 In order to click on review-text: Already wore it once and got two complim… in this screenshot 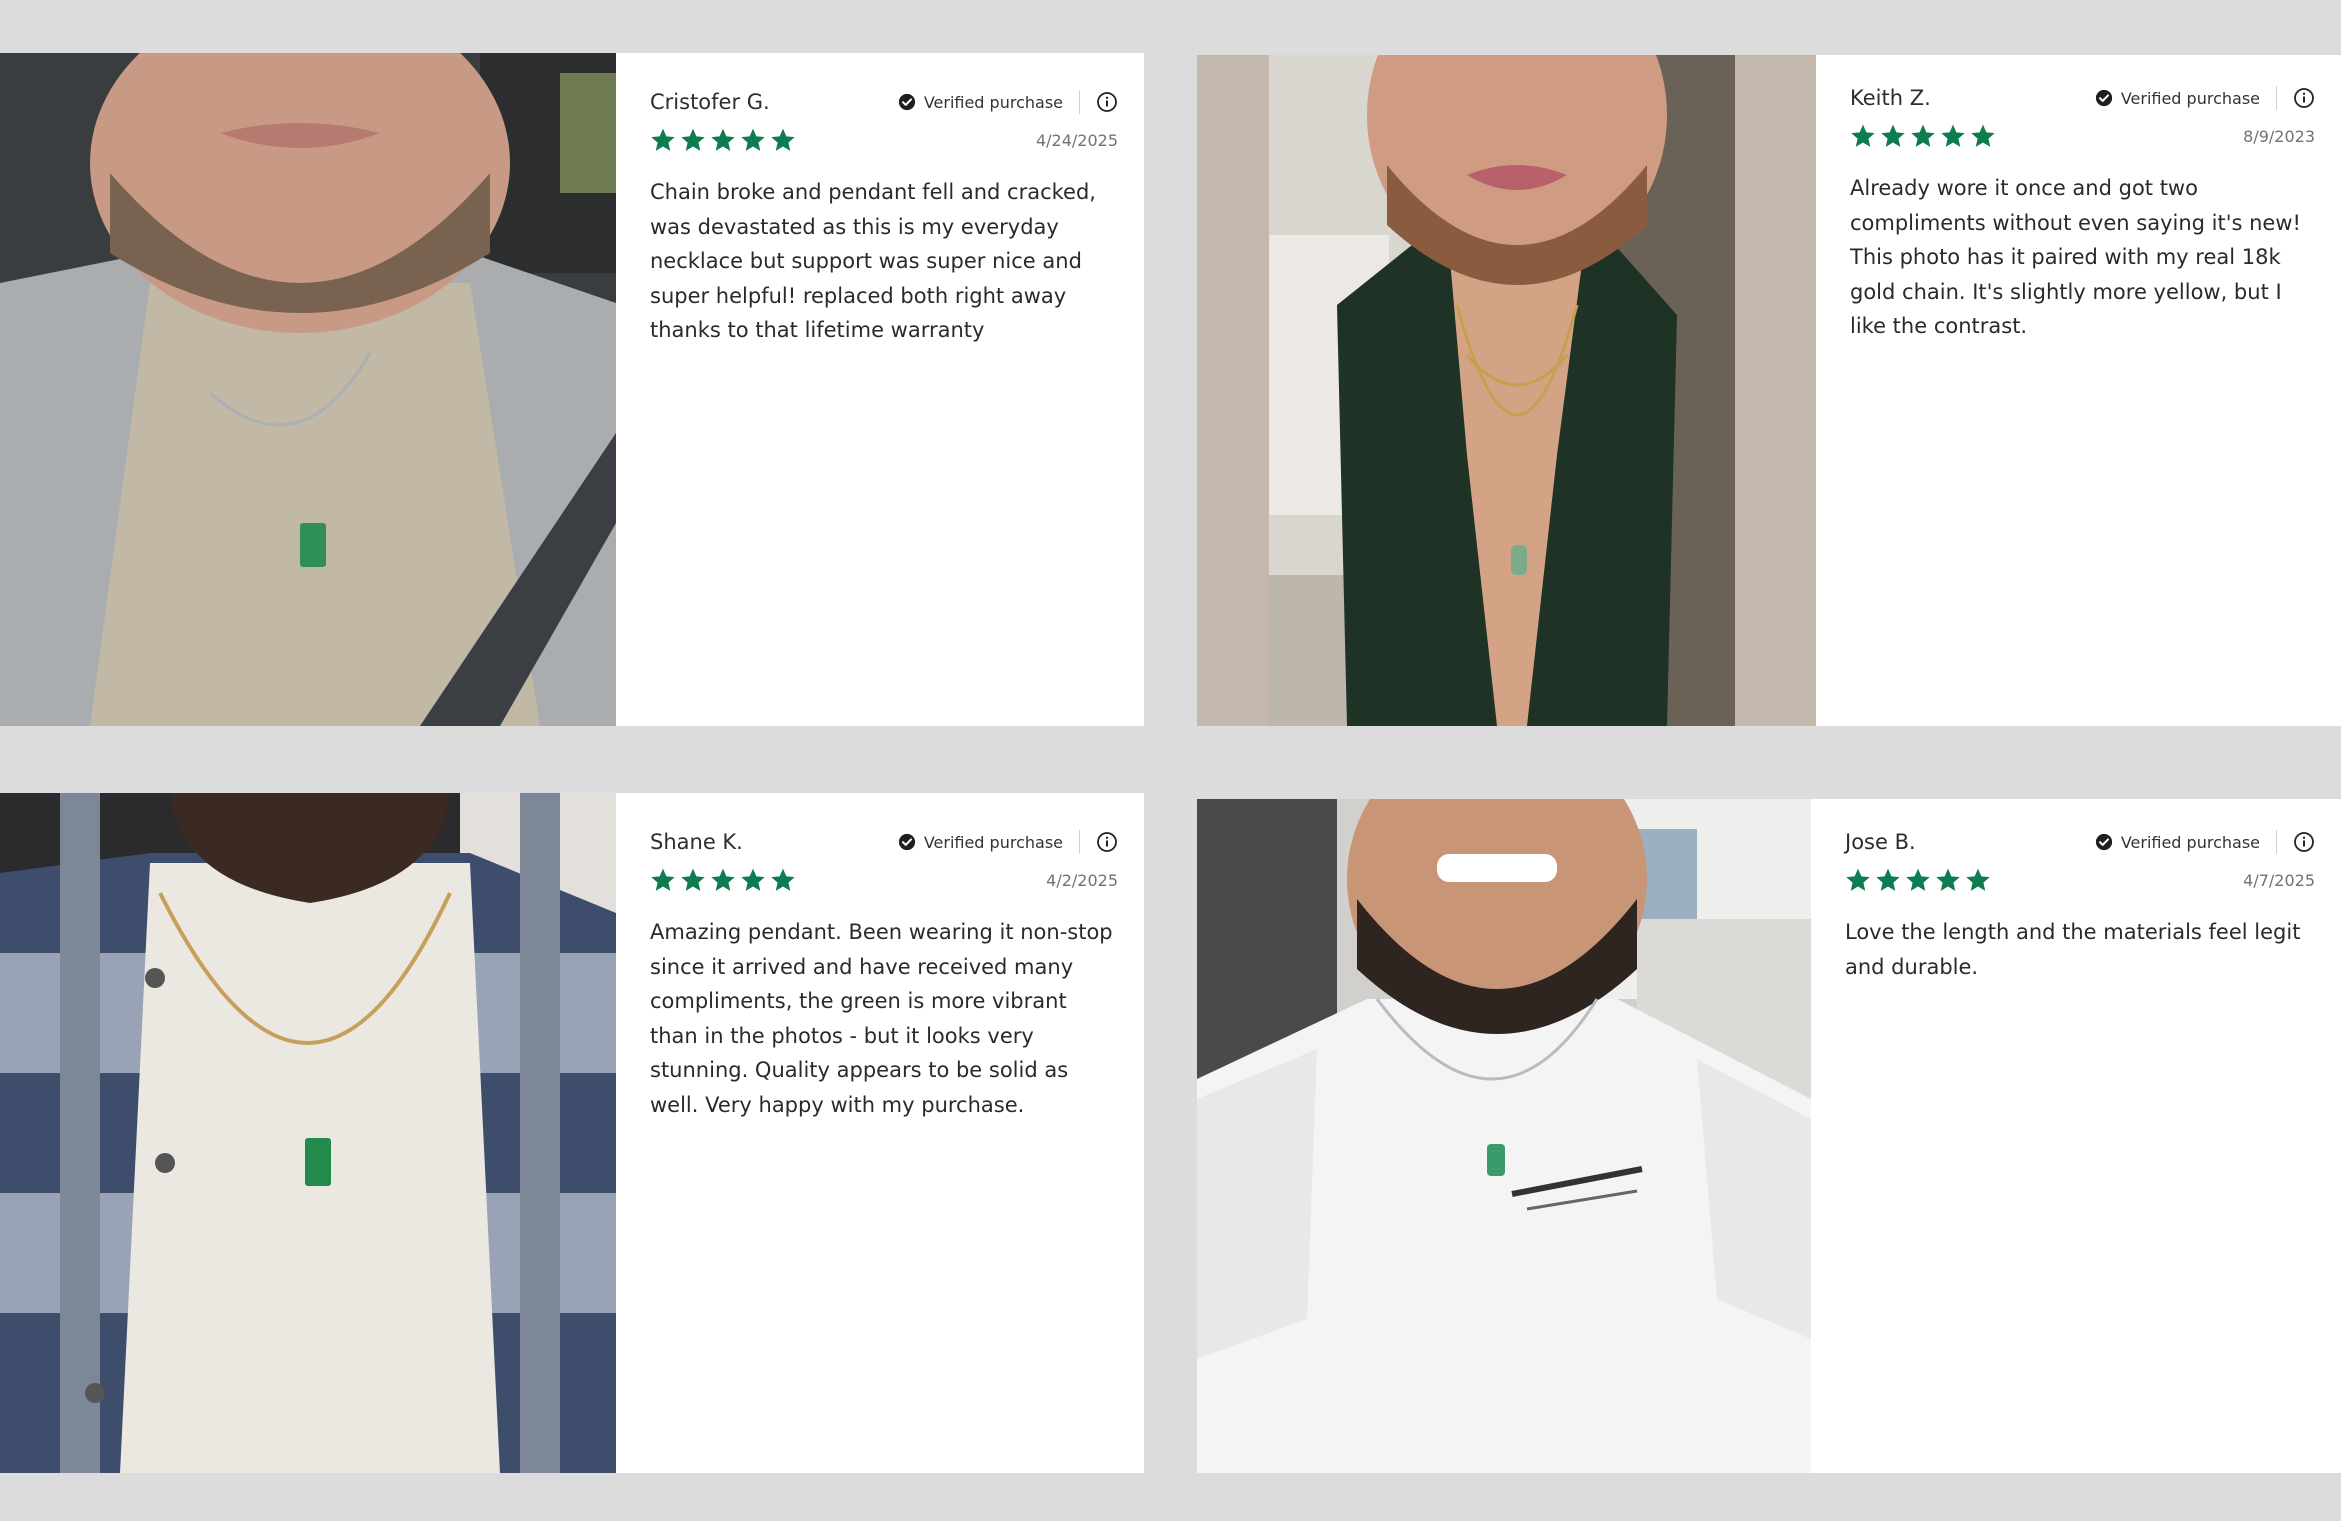, I will do `click(2075, 257)`.